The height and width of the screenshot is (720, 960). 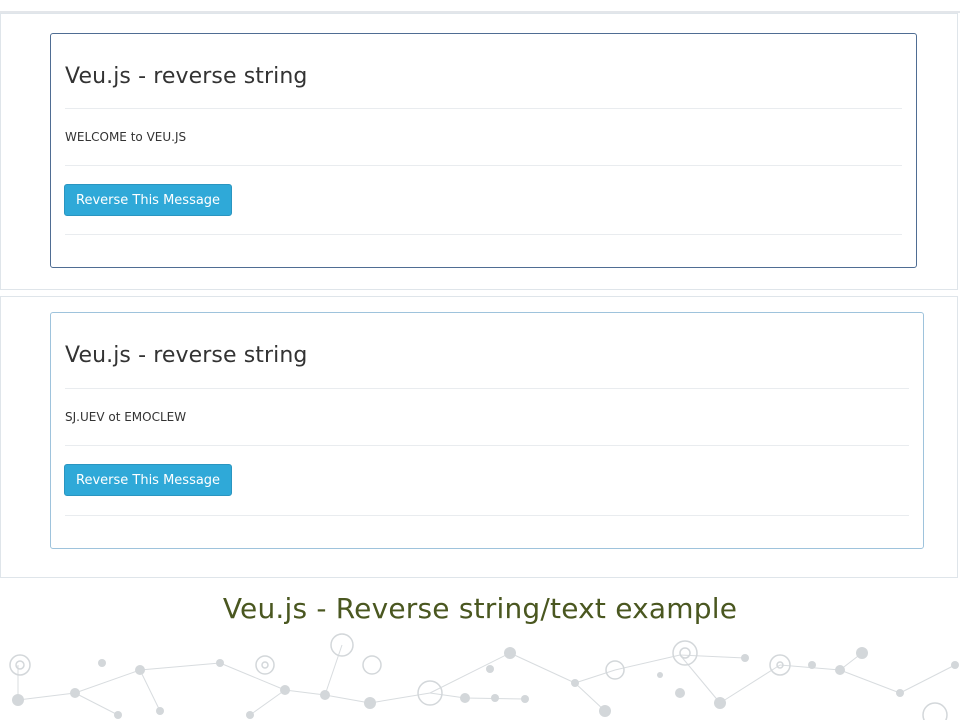 I want to click on message-text: WELCOME to VEU.JS, so click(x=126, y=137).